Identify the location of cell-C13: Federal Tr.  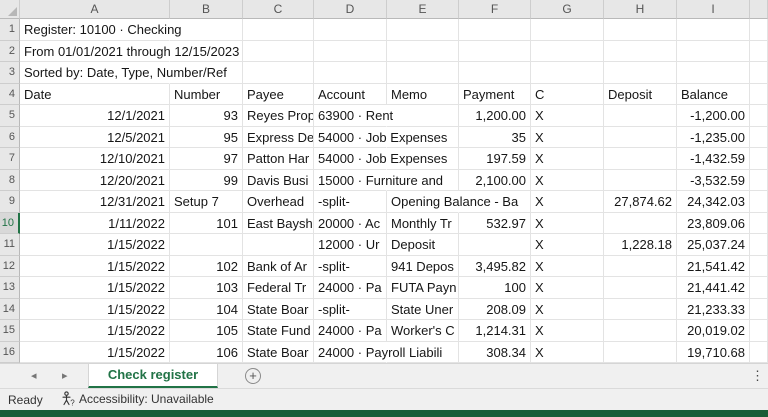
(278, 288).